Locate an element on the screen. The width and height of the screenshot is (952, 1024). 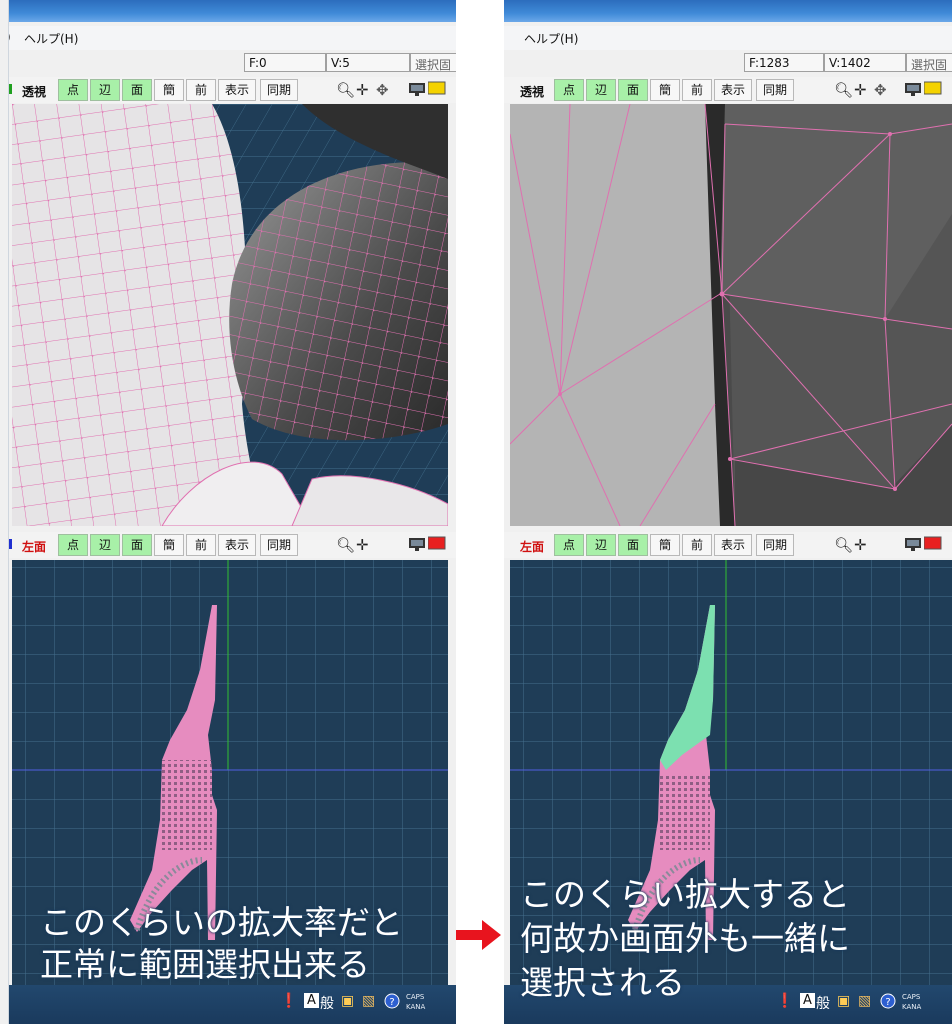
vertex-count: V:1402 is located at coordinates (865, 62).